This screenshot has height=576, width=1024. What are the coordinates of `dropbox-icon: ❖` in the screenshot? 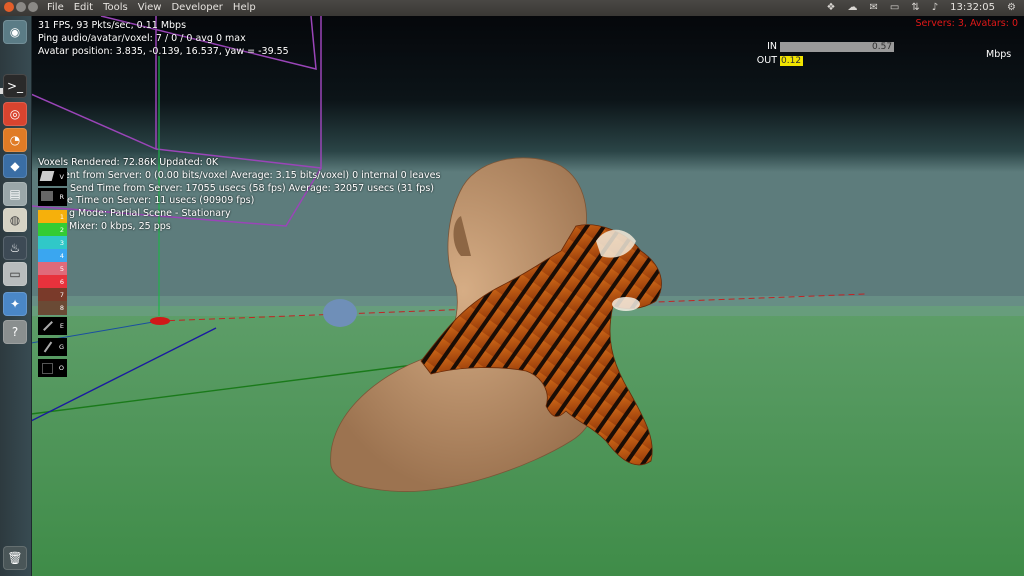 It's located at (831, 7).